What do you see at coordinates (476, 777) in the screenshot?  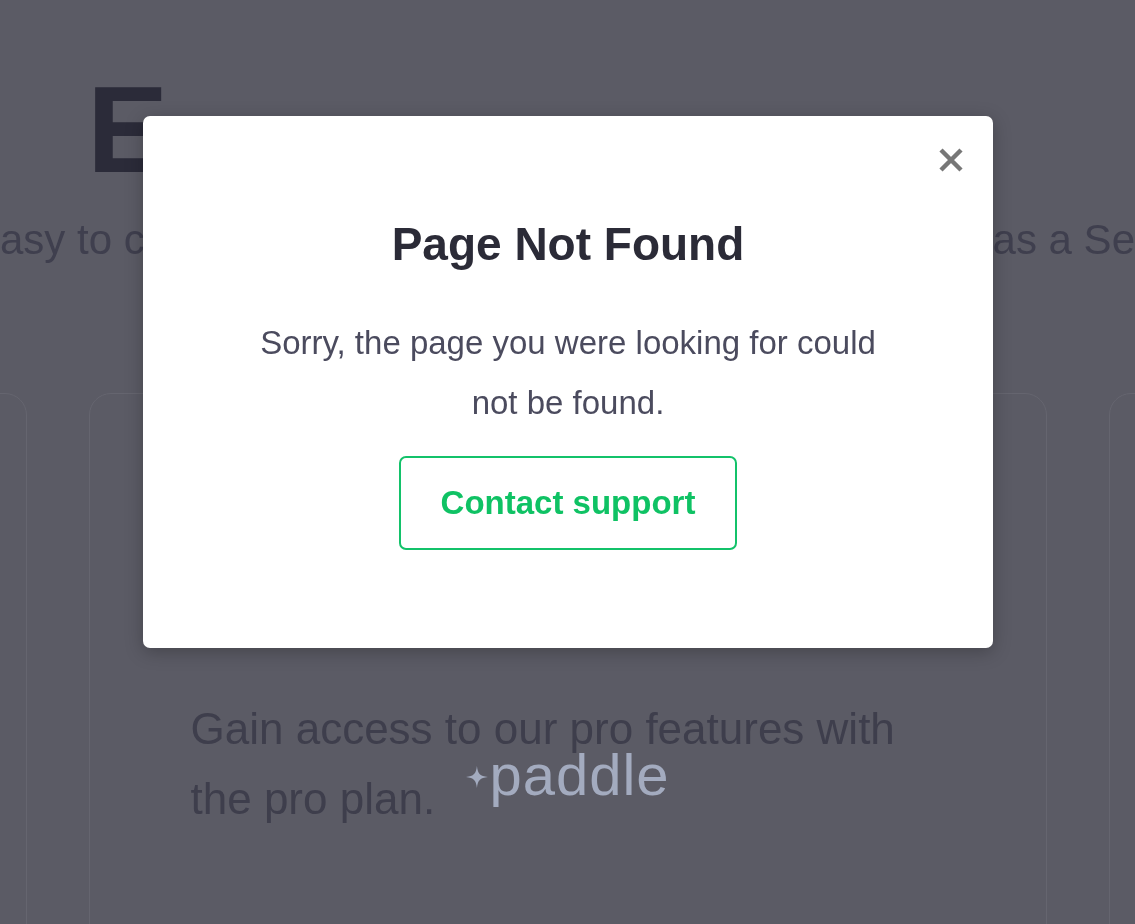 I see `sparkle-icon` at bounding box center [476, 777].